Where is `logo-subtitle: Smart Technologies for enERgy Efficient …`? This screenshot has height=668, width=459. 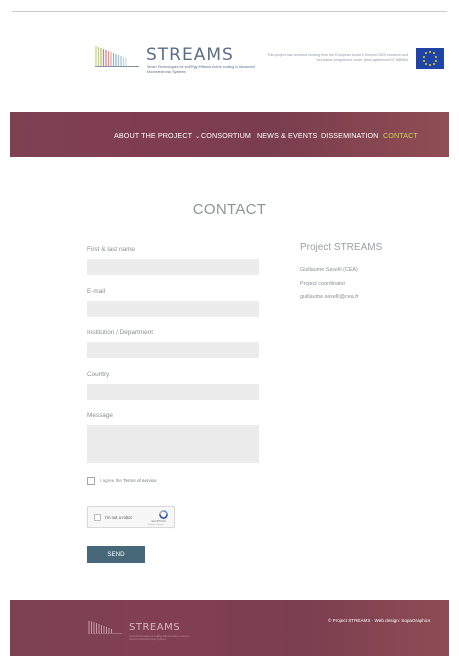 logo-subtitle: Smart Technologies for enERgy Efficient … is located at coordinates (201, 69).